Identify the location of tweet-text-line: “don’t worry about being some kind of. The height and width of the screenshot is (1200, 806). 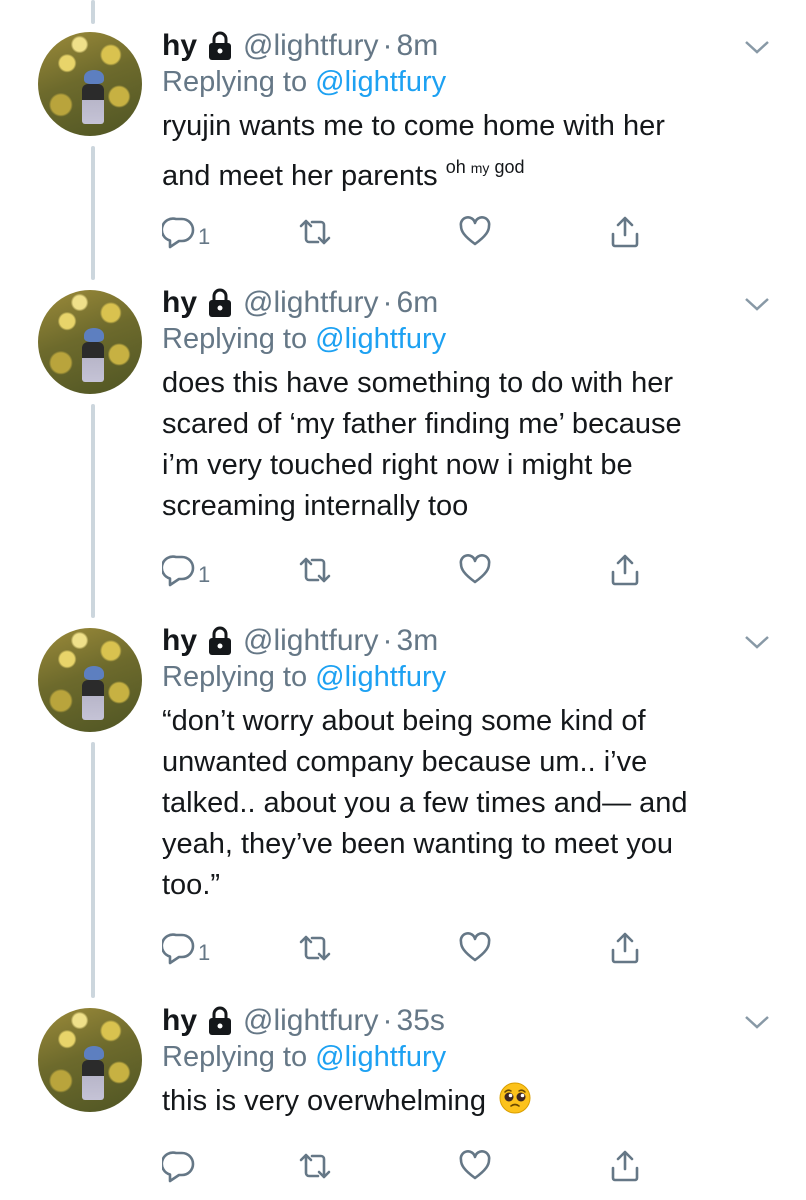
(404, 721).